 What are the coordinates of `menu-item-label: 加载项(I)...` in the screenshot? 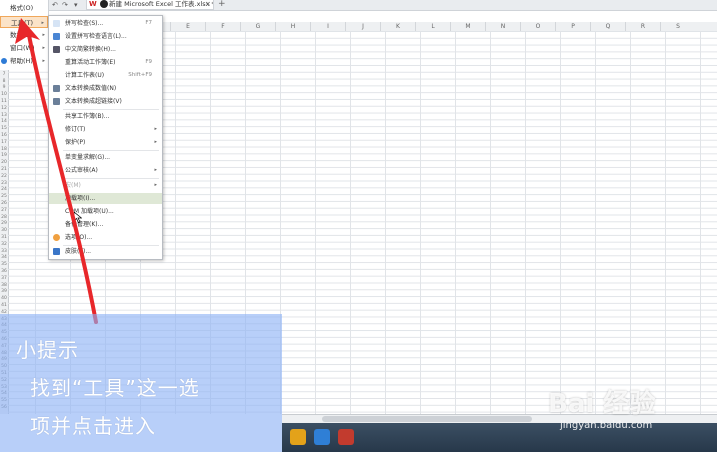 It's located at (80, 198).